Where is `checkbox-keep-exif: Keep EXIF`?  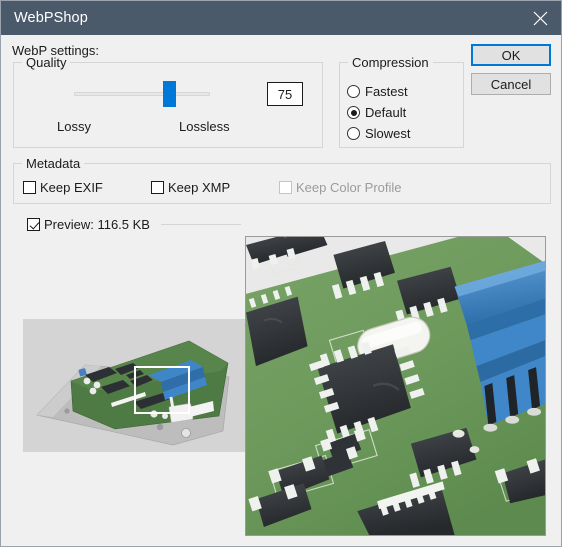
checkbox-keep-exif: Keep EXIF is located at coordinates (63, 187).